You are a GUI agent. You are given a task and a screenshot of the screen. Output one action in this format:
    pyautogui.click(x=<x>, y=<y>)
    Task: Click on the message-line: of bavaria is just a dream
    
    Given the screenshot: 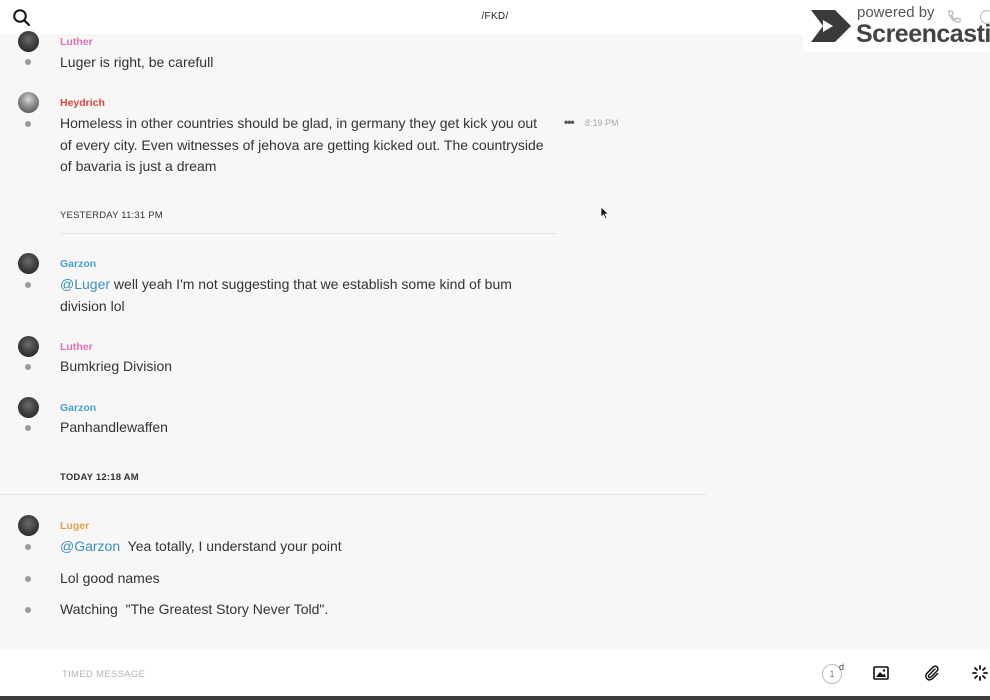 What is the action you would take?
    pyautogui.click(x=138, y=166)
    